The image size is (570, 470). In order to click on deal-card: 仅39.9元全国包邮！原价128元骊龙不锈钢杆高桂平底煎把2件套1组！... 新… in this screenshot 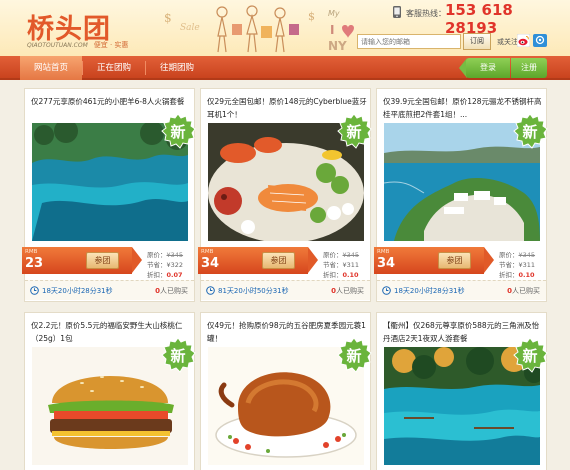, I will do `click(461, 195)`.